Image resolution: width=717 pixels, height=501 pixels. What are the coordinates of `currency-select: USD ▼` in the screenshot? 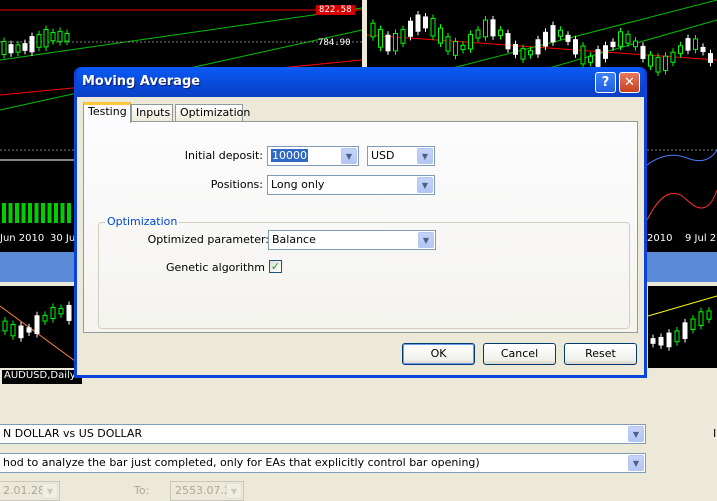 It's located at (401, 156).